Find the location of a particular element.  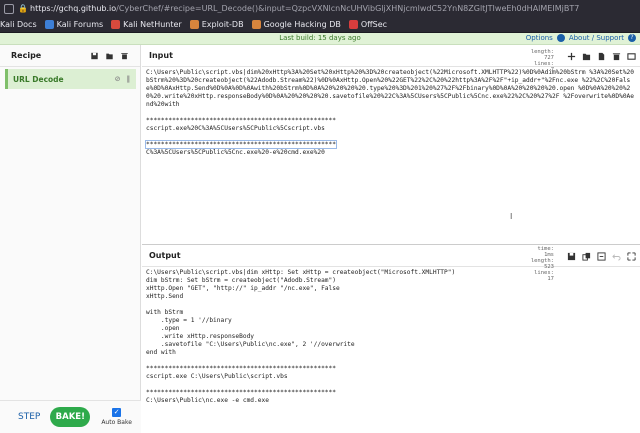

open-folder-icon is located at coordinates (586, 56).